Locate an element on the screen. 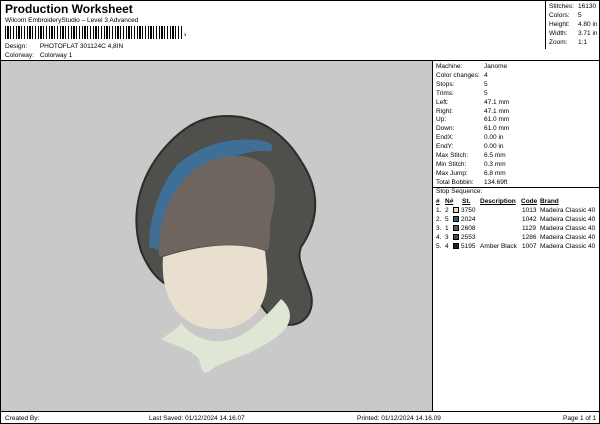 The height and width of the screenshot is (424, 600). barcode is located at coordinates (94, 32).